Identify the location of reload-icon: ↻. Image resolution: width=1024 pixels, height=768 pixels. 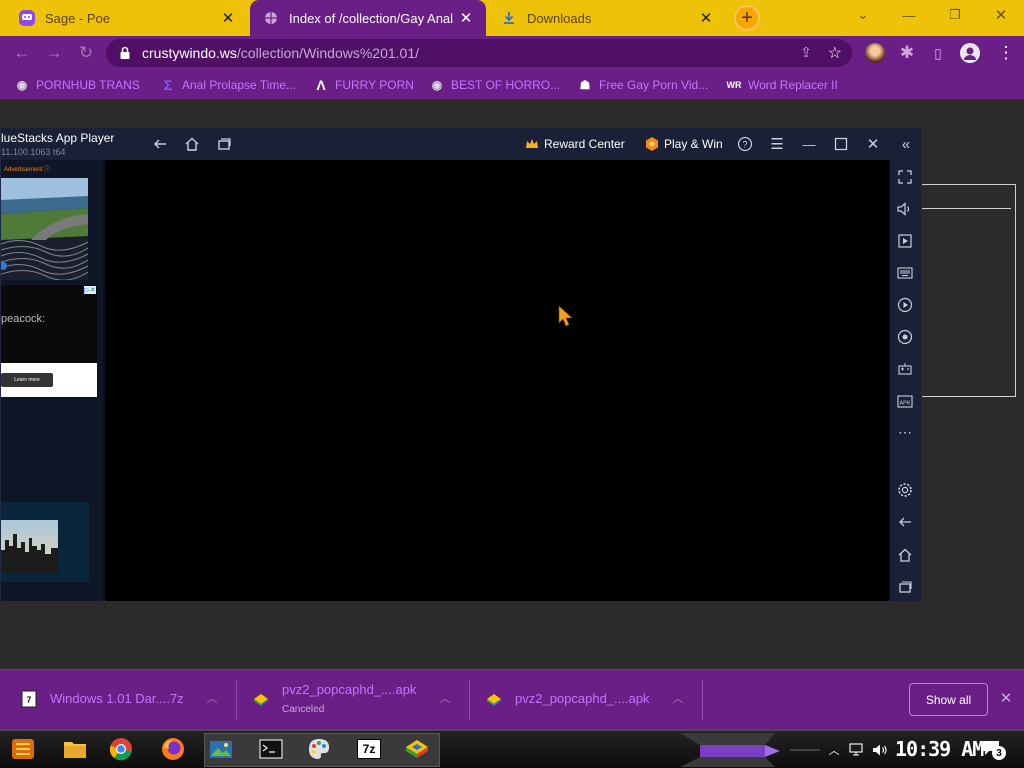
(86, 53).